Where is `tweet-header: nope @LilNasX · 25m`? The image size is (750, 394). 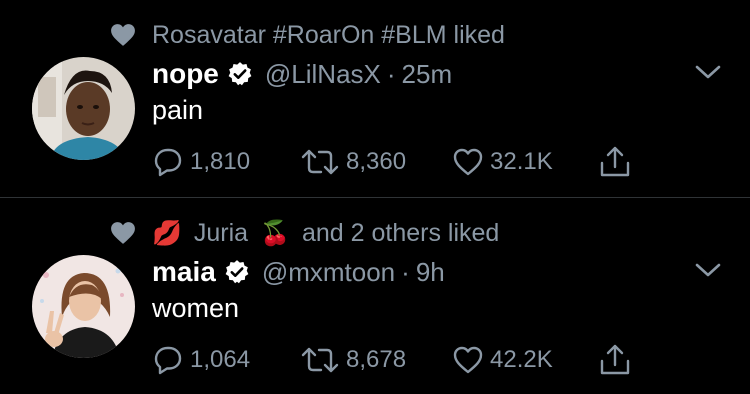
tweet-header: nope @LilNasX · 25m is located at coordinates (302, 74).